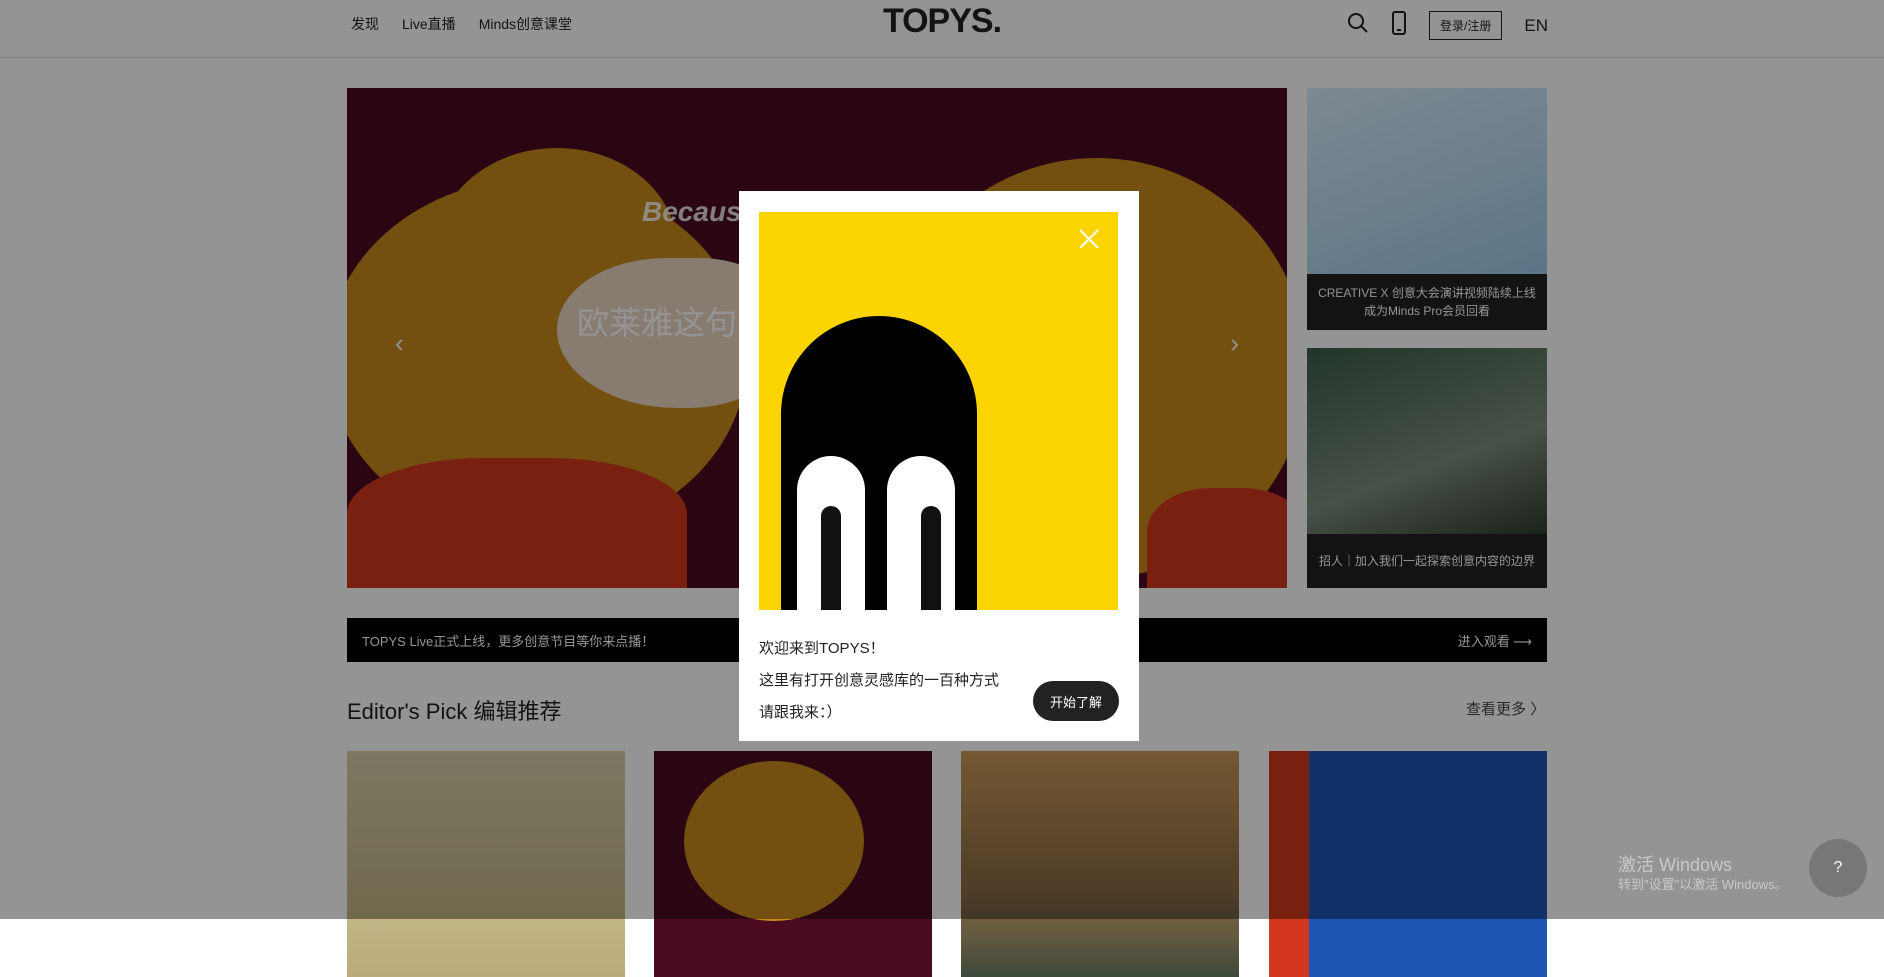 The height and width of the screenshot is (977, 1884). I want to click on modal-text: 欢迎来到TOPYS！ 这里有打开创意灵感库的一百种方式 请跟我来：）, so click(879, 681).